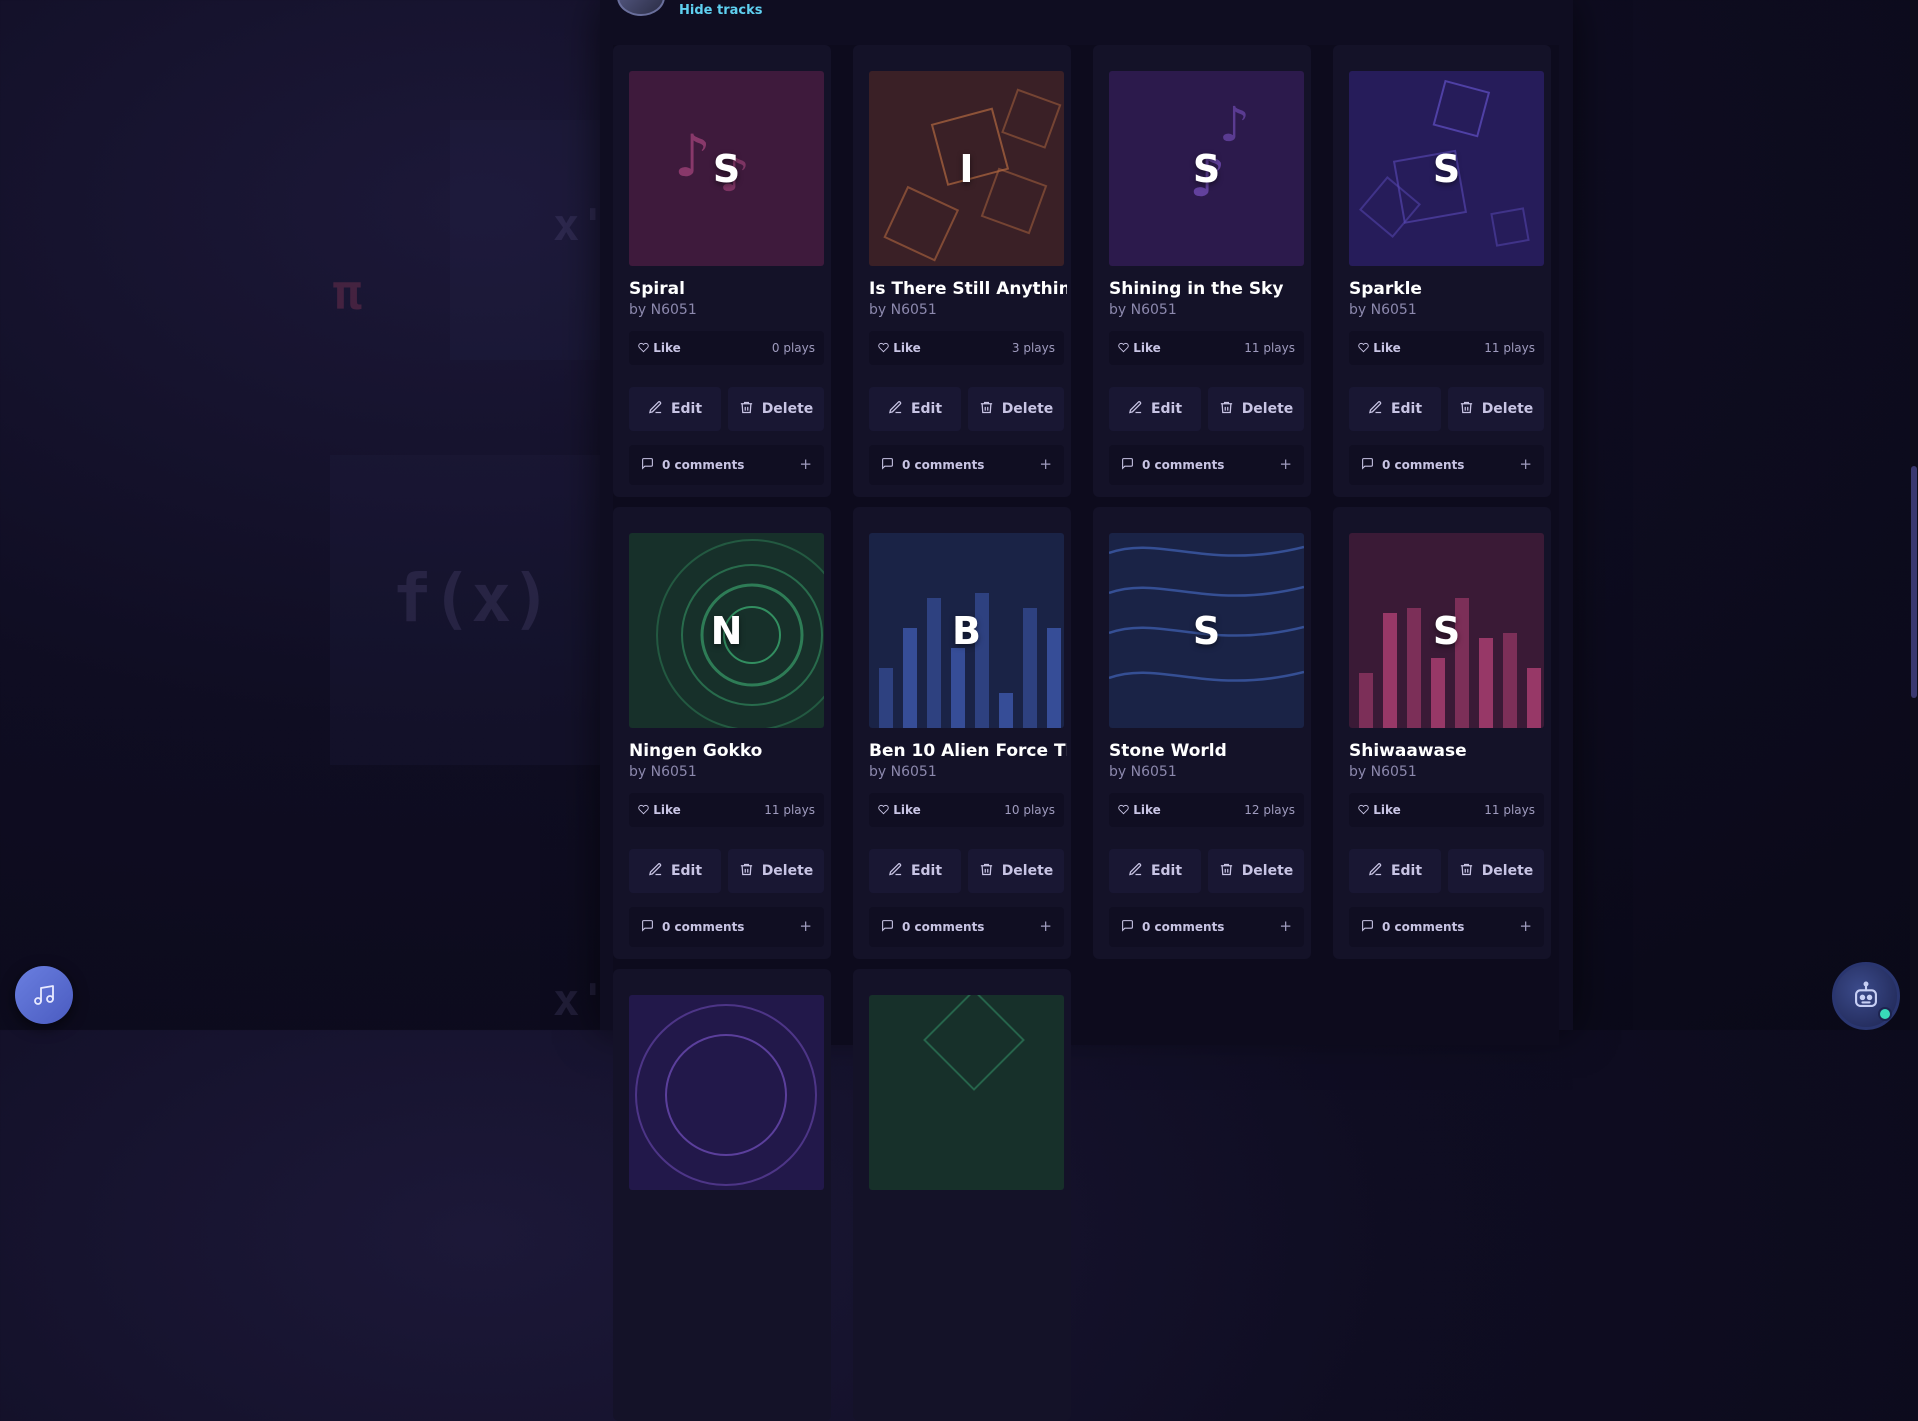  Describe the element at coordinates (44, 995) in the screenshot. I see `music-player-button` at that location.